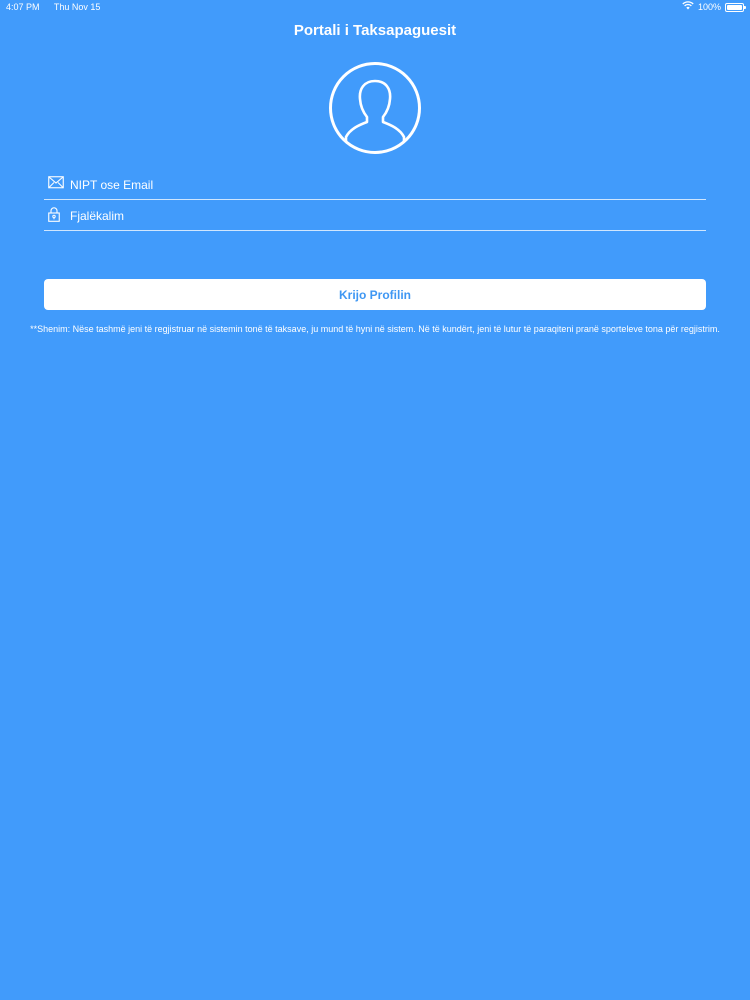 This screenshot has height=1000, width=750. Describe the element at coordinates (375, 187) in the screenshot. I see `email-field: NIPT ose Email` at that location.